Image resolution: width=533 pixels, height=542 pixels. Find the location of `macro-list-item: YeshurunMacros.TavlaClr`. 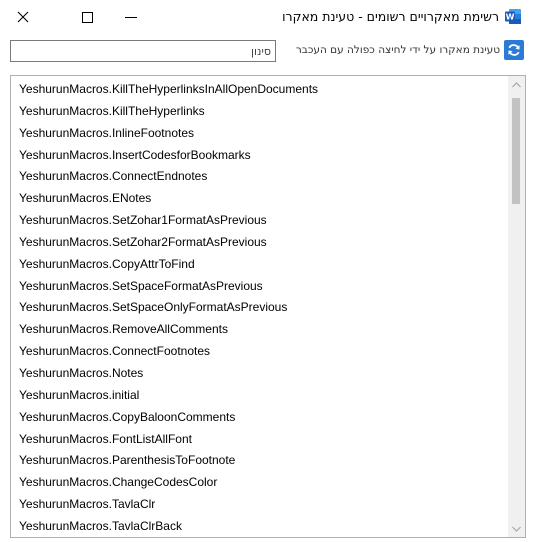

macro-list-item: YeshurunMacros.TavlaClr is located at coordinates (259, 505).